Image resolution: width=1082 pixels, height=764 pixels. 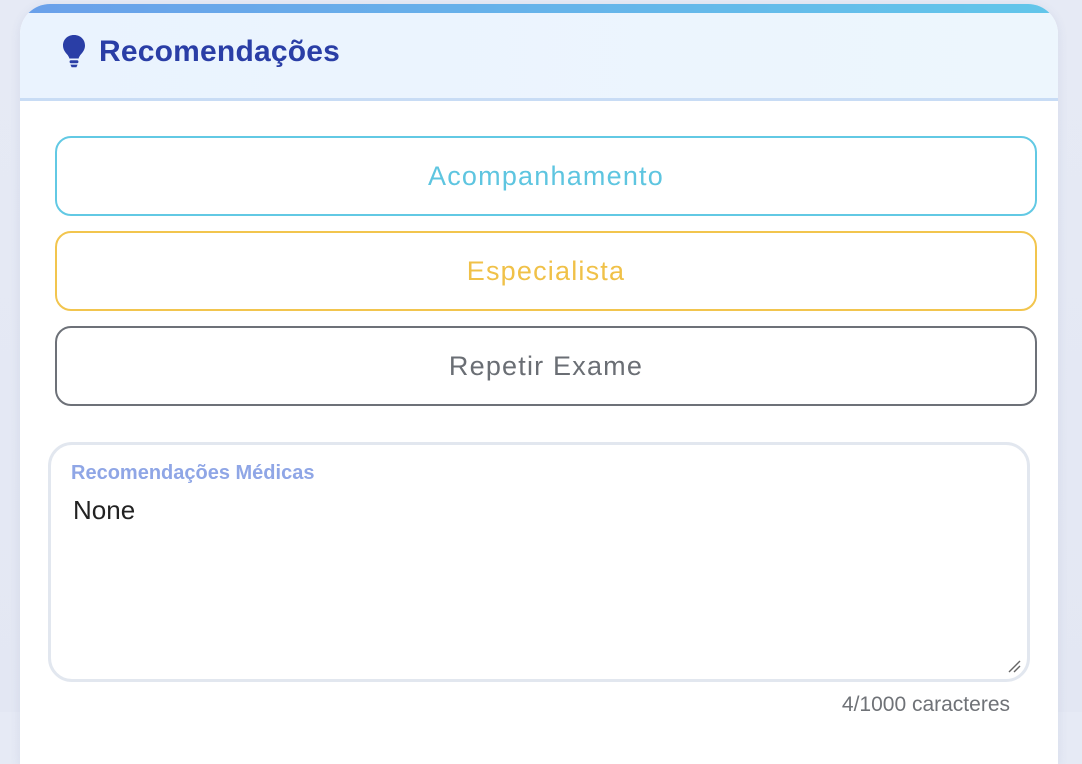 I want to click on specialist-button: Especialista, so click(x=546, y=271).